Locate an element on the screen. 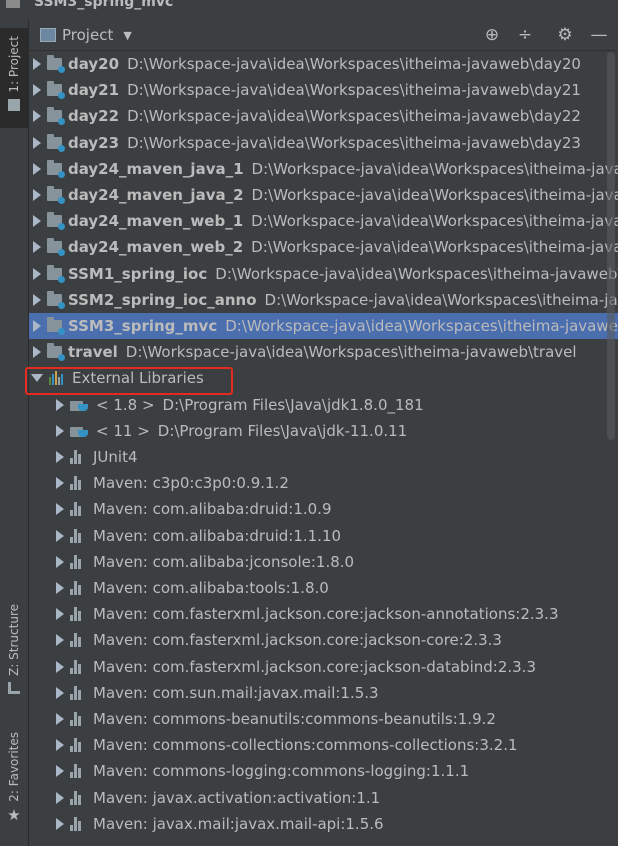 The width and height of the screenshot is (618, 846). collapse-all-button: ÷ is located at coordinates (525, 35).